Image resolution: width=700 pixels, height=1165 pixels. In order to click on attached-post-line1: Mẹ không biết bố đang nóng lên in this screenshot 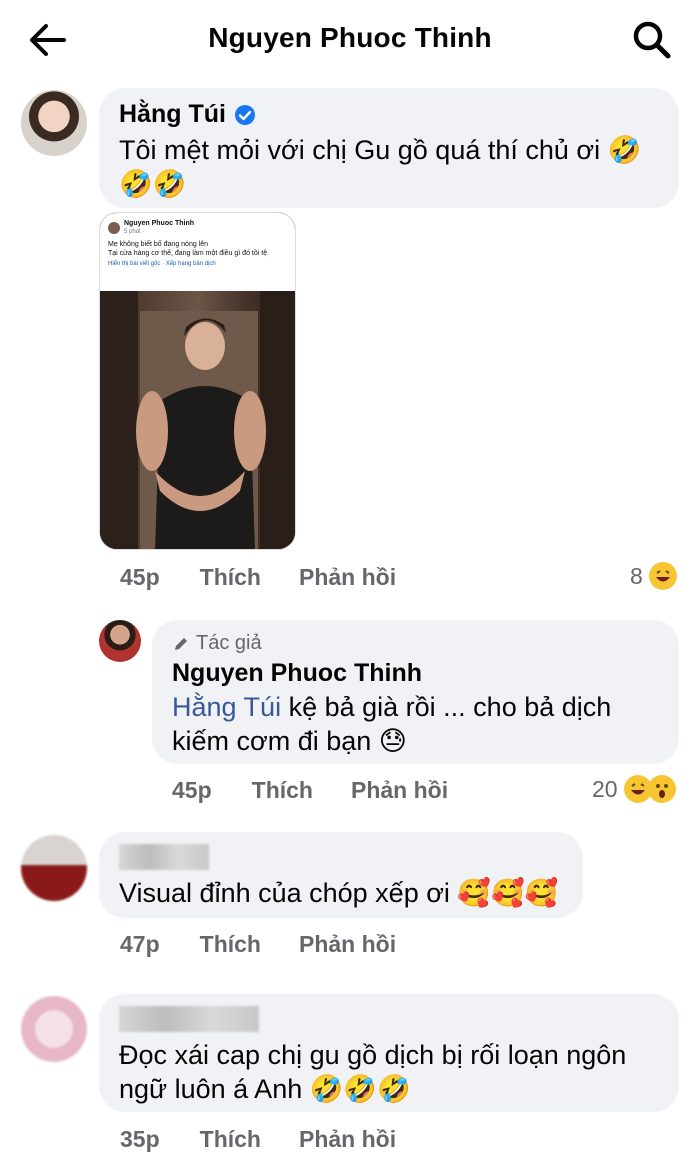, I will do `click(158, 244)`.